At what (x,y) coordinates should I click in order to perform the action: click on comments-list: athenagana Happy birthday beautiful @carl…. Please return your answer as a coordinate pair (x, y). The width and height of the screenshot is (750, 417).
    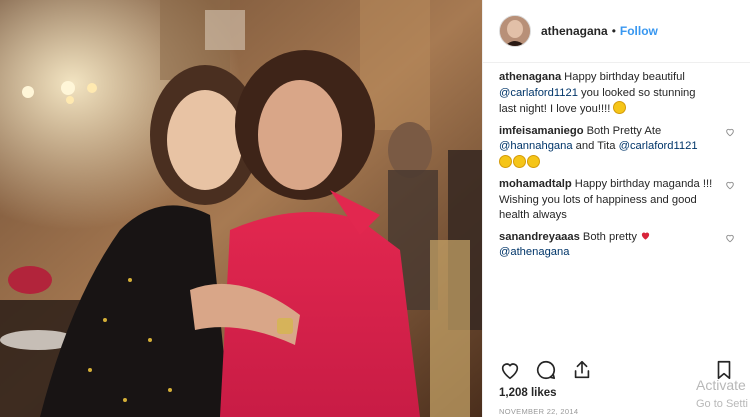
    Looking at the image, I should click on (617, 168).